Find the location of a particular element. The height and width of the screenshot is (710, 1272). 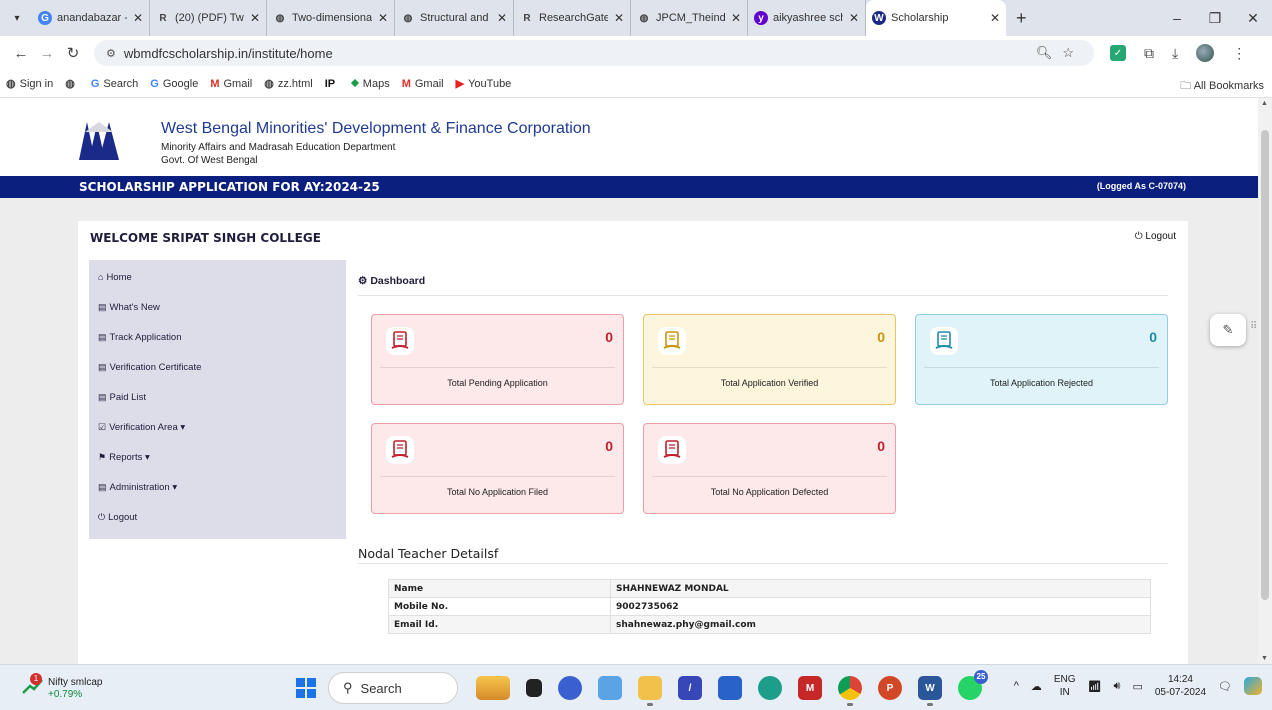

bookmark-item: ◍ Sign in is located at coordinates (29, 84).